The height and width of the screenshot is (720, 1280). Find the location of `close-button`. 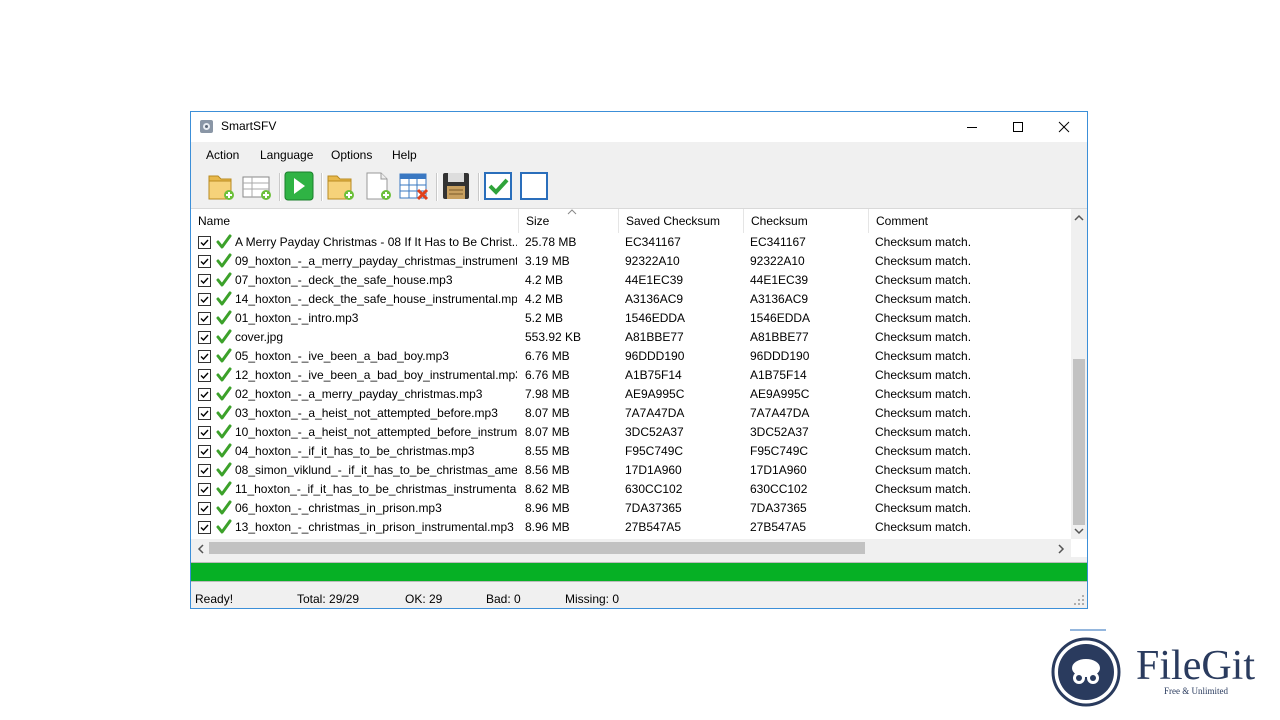

close-button is located at coordinates (1064, 127).